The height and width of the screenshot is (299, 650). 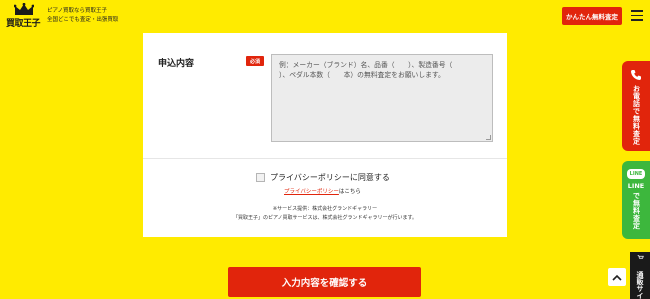 What do you see at coordinates (260, 177) in the screenshot?
I see `privacy-checkbox` at bounding box center [260, 177].